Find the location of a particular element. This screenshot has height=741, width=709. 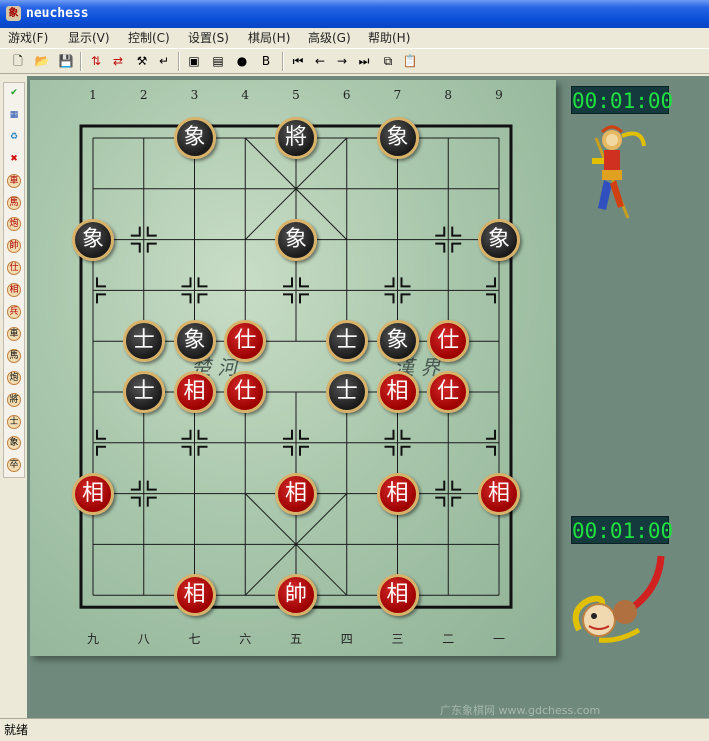

recycle-icon: ♻ is located at coordinates (14, 137).